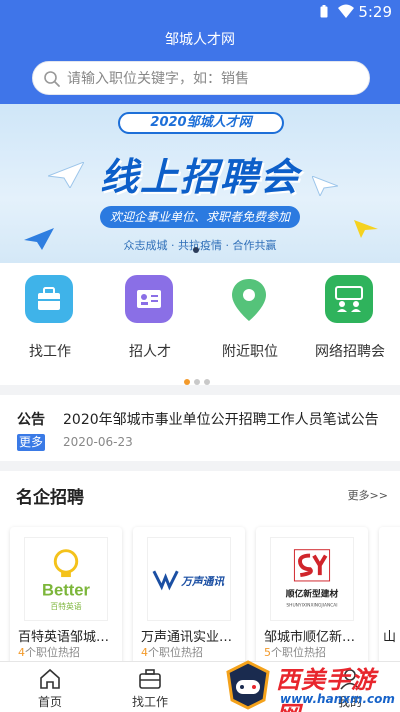 The width and height of the screenshot is (400, 712). Describe the element at coordinates (349, 299) in the screenshot. I see `group-chat-icon` at that location.